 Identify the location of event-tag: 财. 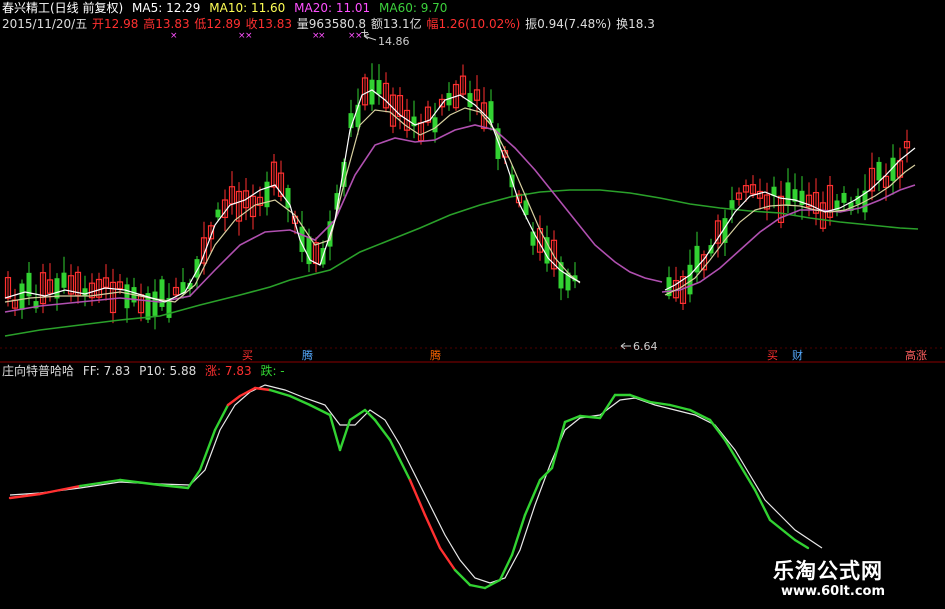
(797, 356).